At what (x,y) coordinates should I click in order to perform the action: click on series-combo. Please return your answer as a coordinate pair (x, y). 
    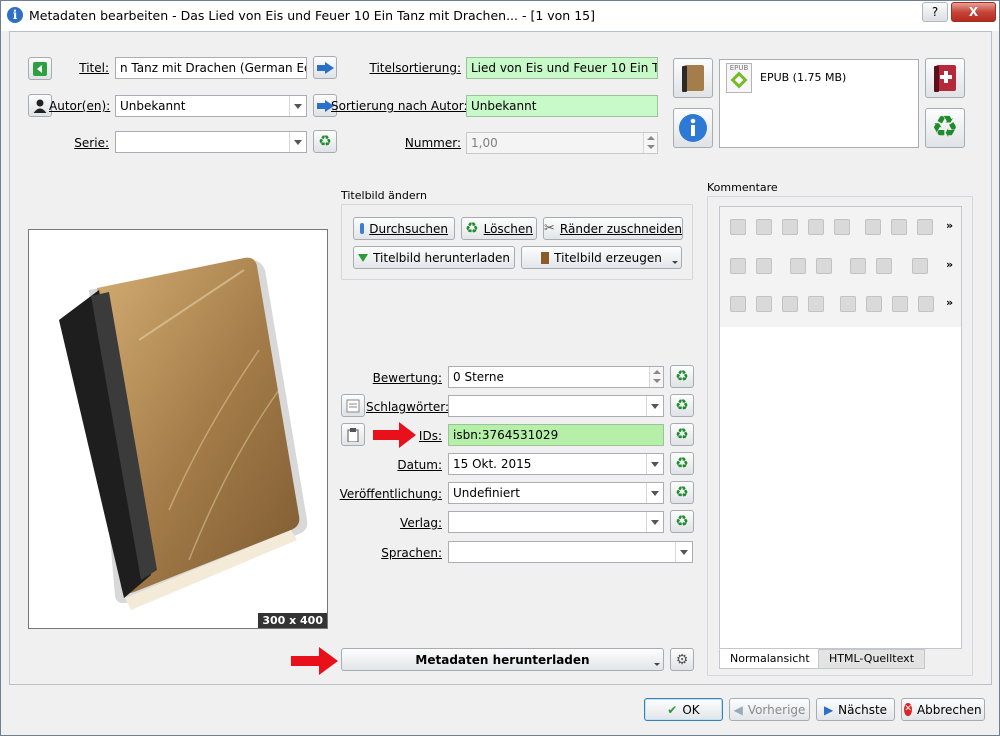
    Looking at the image, I should click on (211, 142).